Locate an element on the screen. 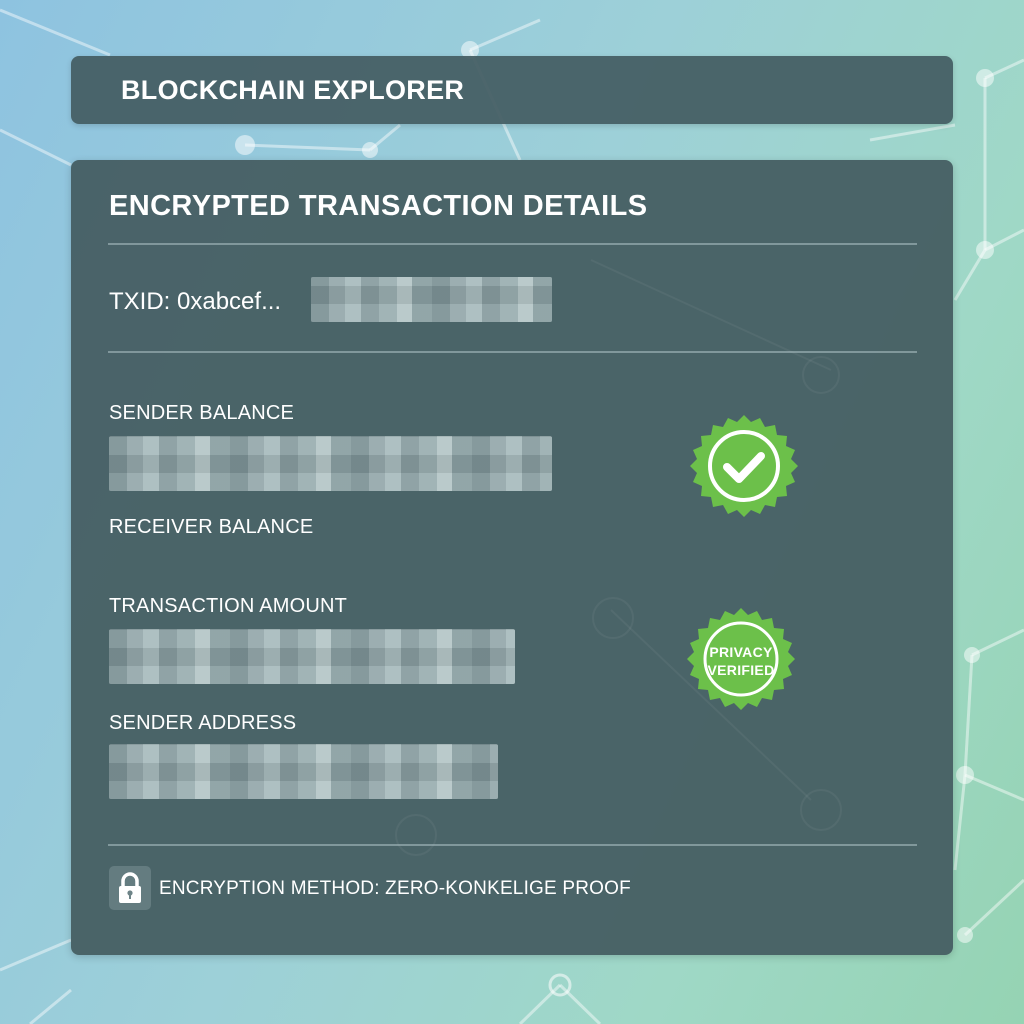 The image size is (1024, 1024). lock-icon-box is located at coordinates (130, 888).